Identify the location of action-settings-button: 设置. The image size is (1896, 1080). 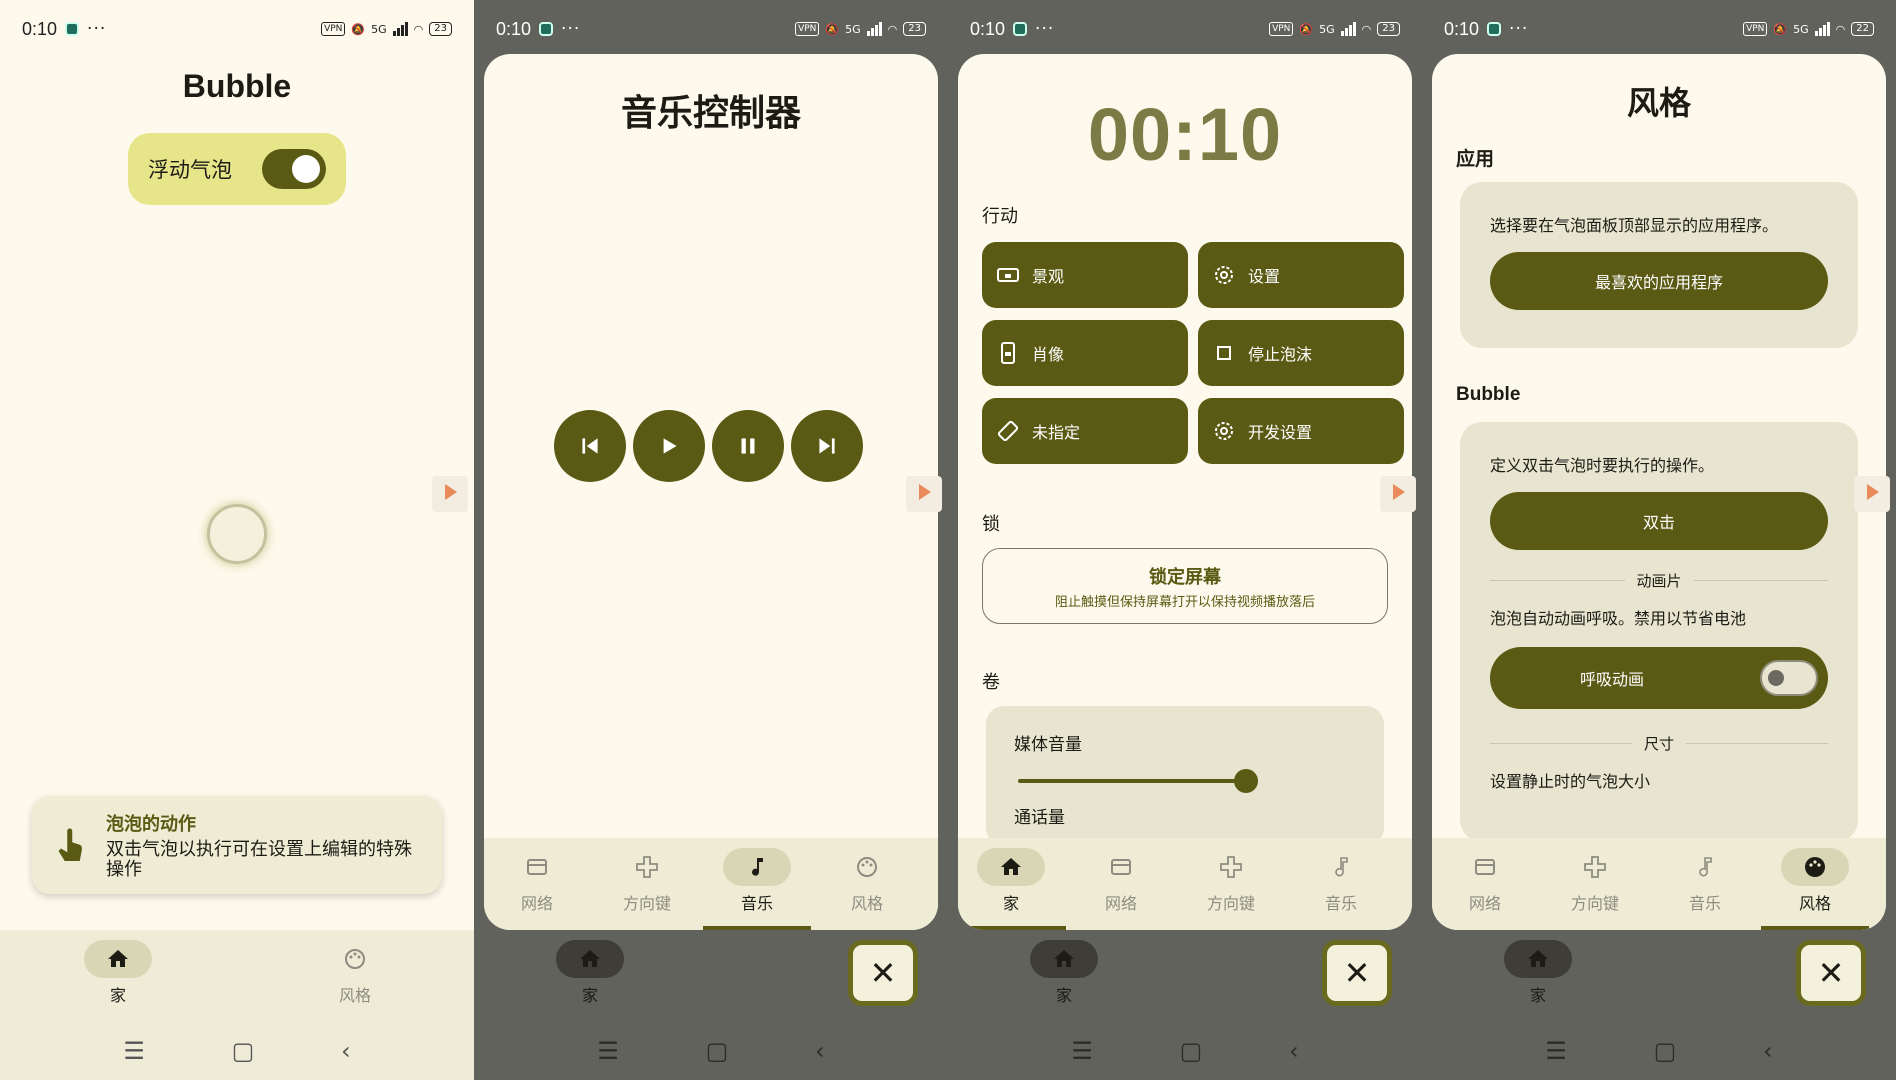
(1301, 275).